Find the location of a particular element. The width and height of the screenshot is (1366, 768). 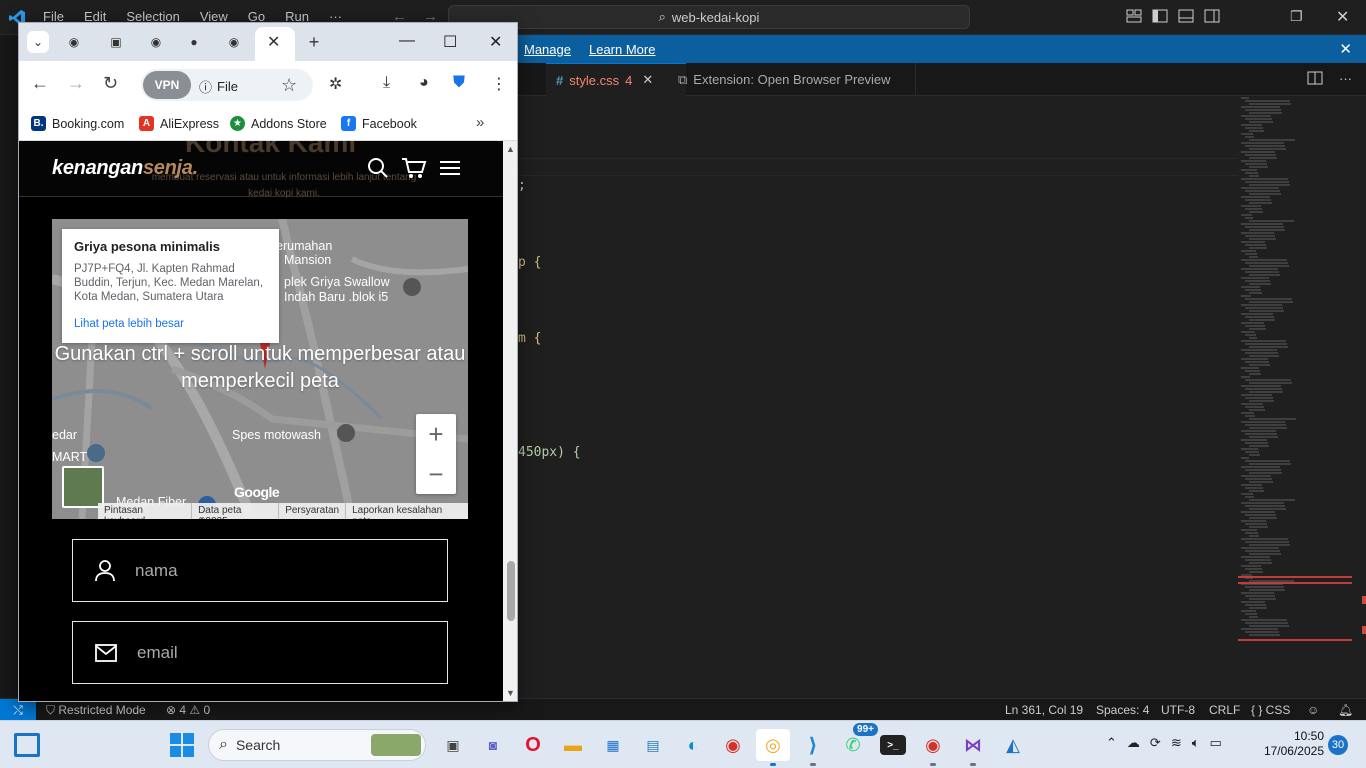

download-icon: ⤓ is located at coordinates (386, 83).